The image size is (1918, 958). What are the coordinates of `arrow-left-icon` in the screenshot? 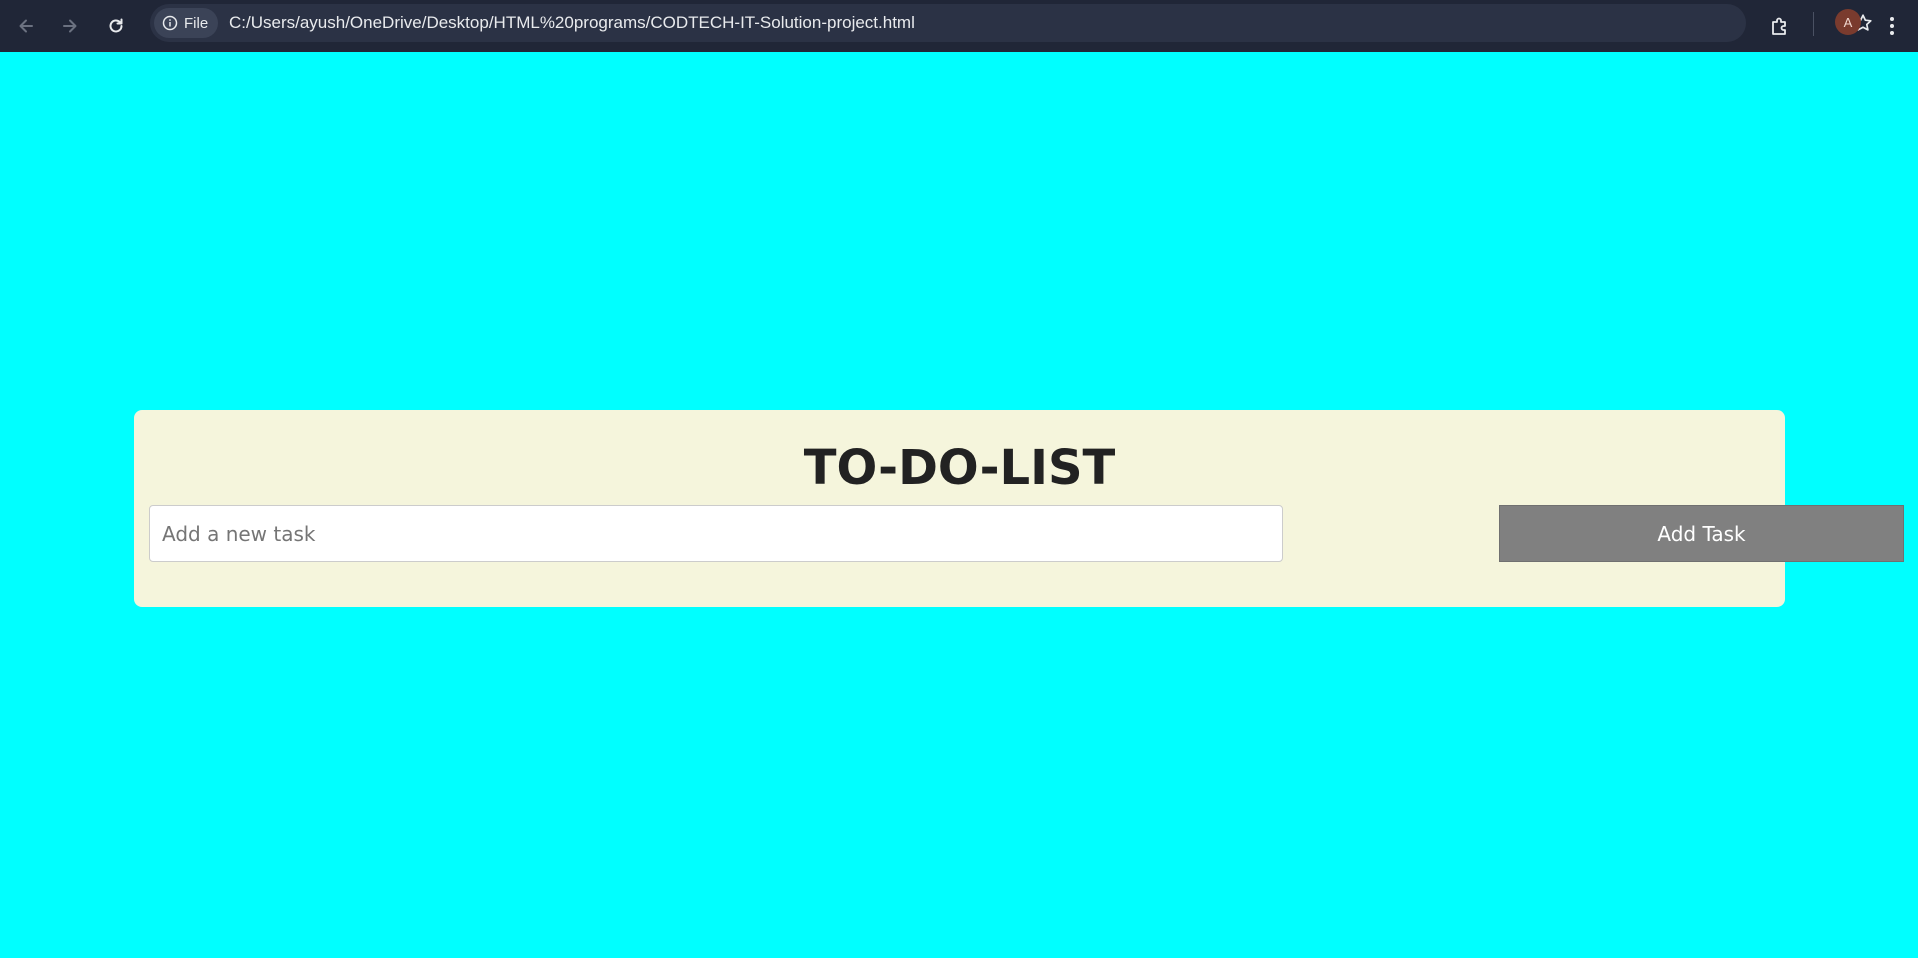 It's located at (26, 26).